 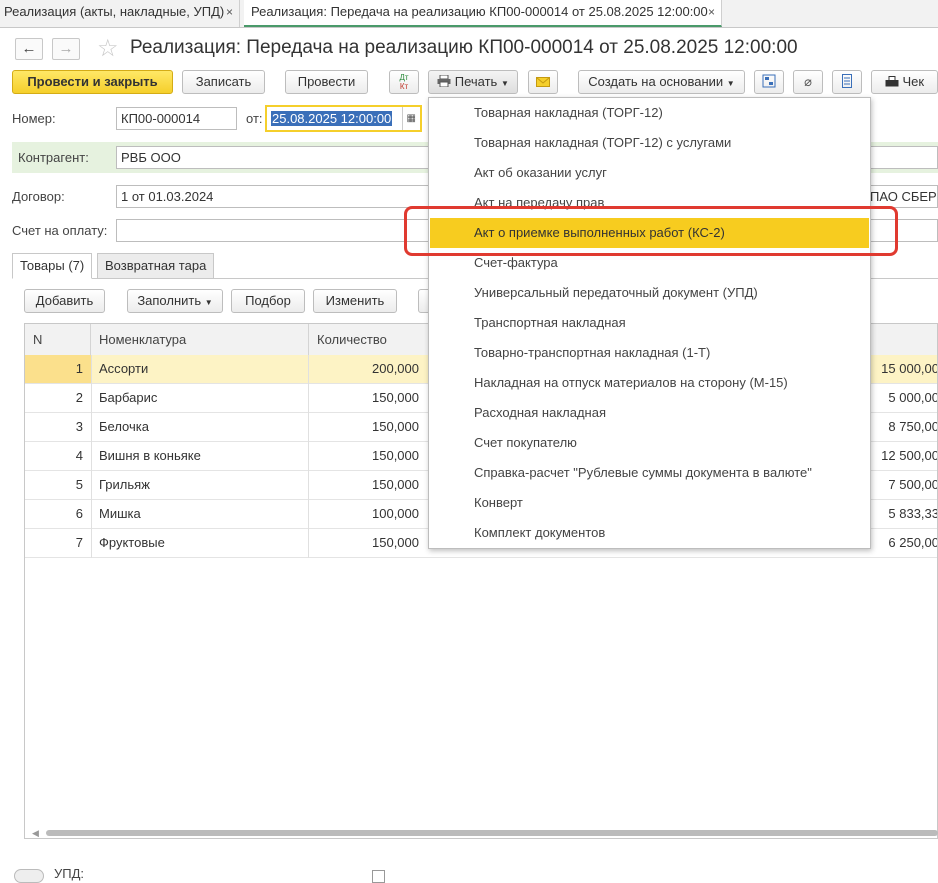 I want to click on number-field: КП00-000014, so click(x=176, y=118).